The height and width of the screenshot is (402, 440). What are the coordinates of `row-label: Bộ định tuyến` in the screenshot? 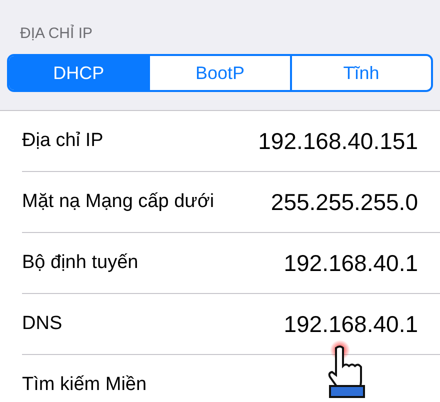 It's located at (80, 262).